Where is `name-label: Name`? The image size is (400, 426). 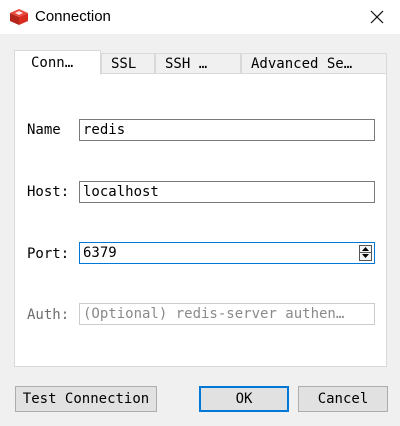 name-label: Name is located at coordinates (44, 130).